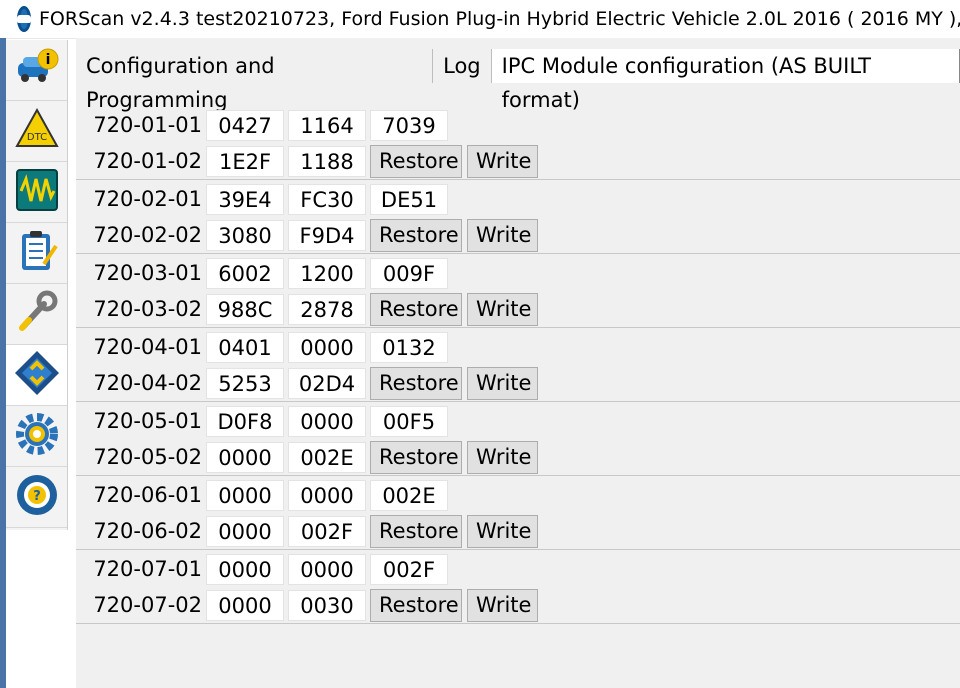 The height and width of the screenshot is (688, 960). What do you see at coordinates (245, 273) in the screenshot?
I see `hex-value-field: 6002` at bounding box center [245, 273].